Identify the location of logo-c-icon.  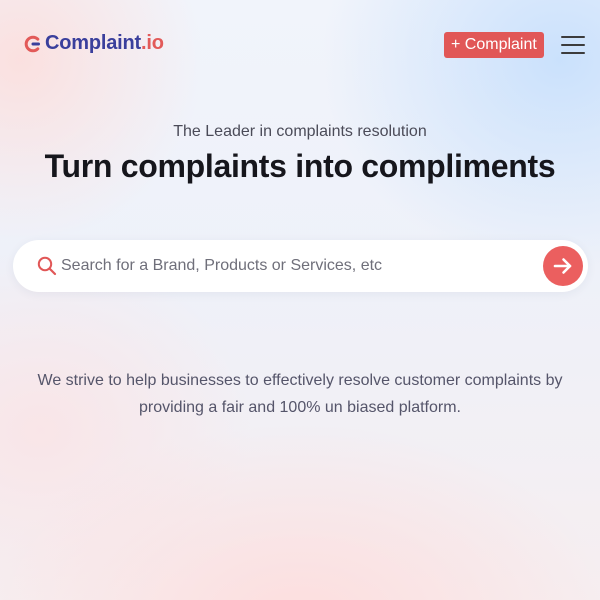
(32, 43).